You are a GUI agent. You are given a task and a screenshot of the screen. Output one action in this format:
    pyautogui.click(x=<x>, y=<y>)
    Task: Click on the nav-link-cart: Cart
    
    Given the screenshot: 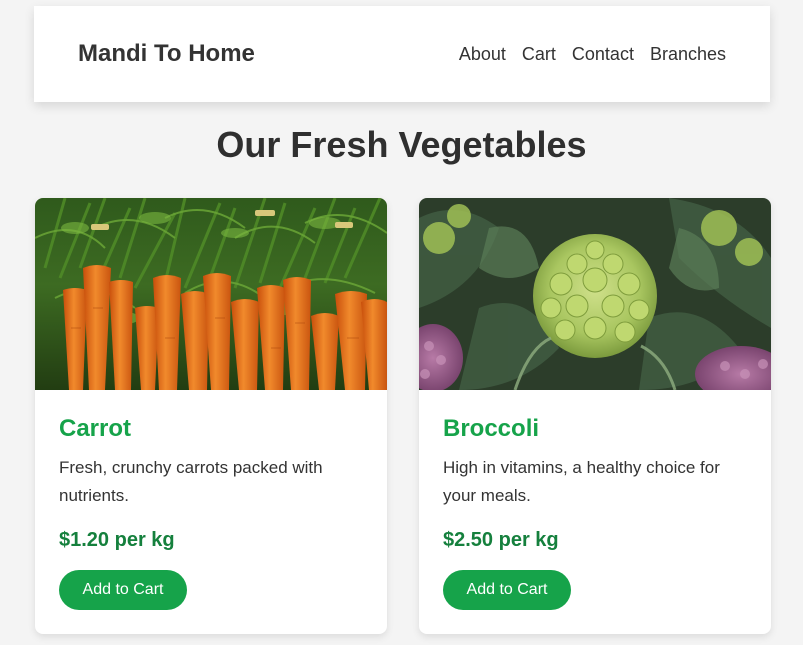 What is the action you would take?
    pyautogui.click(x=539, y=54)
    